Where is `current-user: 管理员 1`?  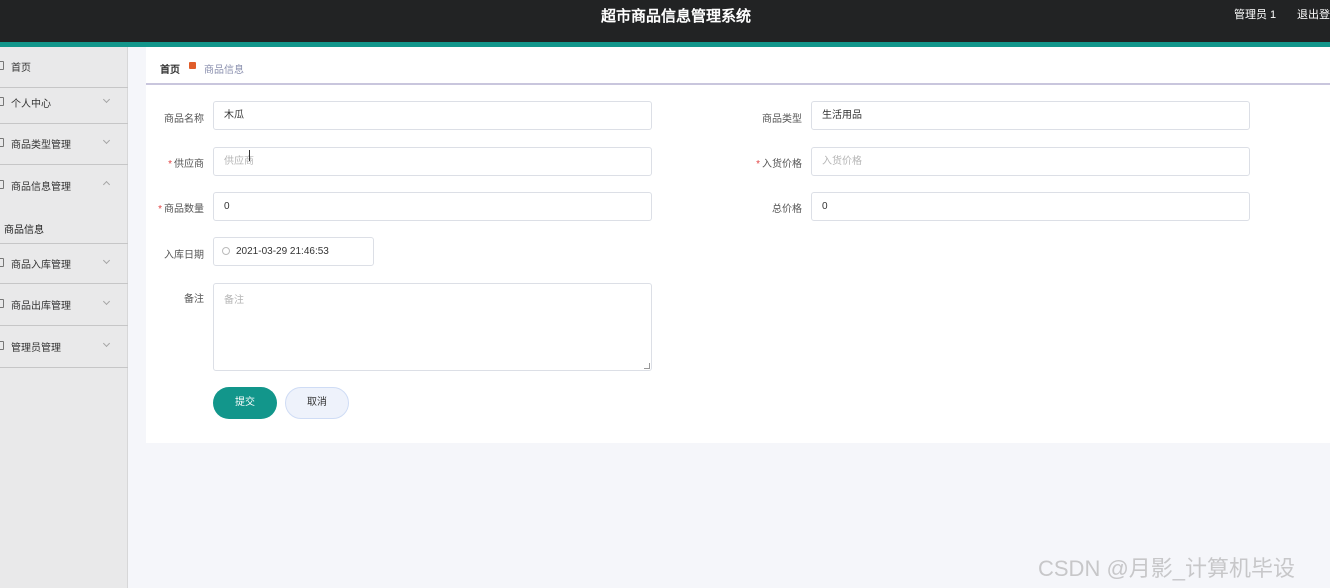 current-user: 管理员 1 is located at coordinates (1255, 15).